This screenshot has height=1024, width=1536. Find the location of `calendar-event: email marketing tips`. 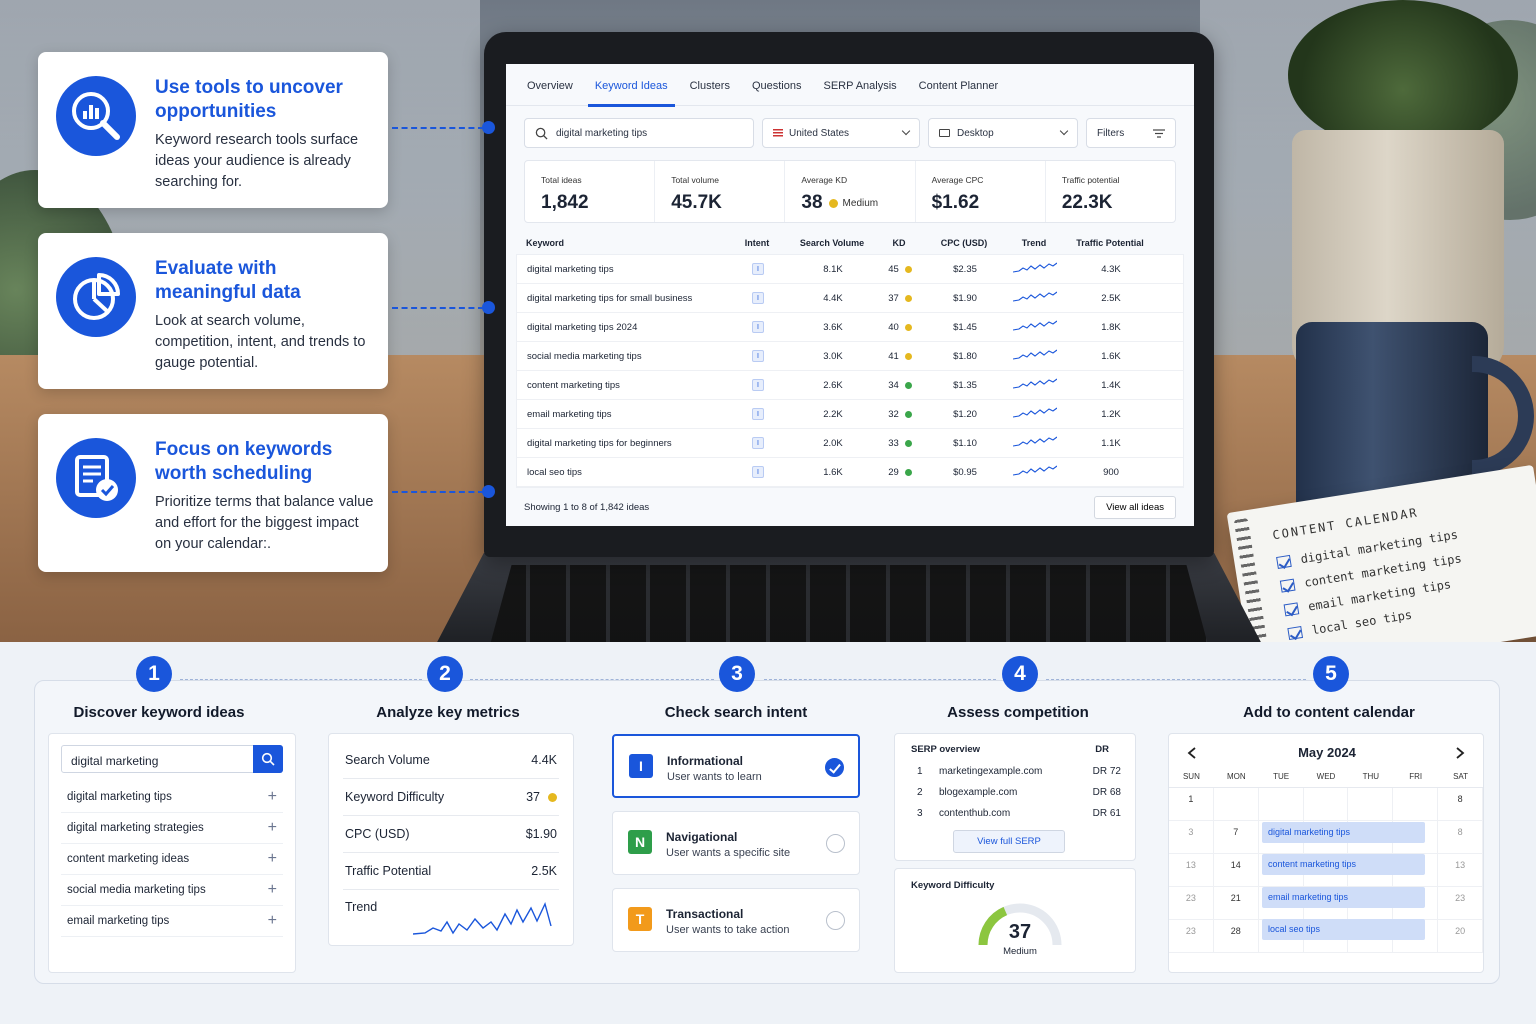

calendar-event: email marketing tips is located at coordinates (1343, 897).